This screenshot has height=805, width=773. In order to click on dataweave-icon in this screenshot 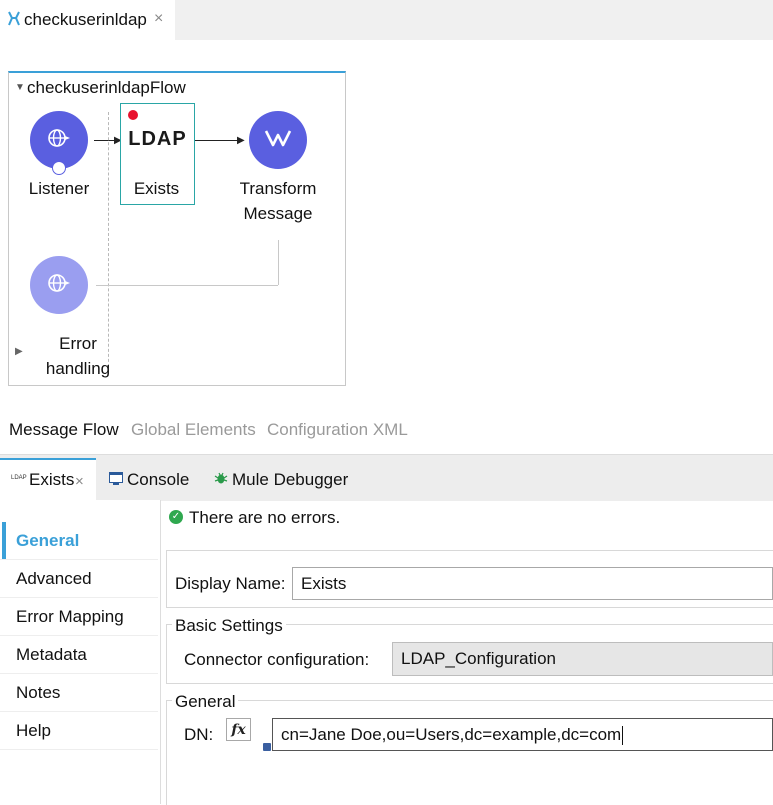, I will do `click(278, 140)`.